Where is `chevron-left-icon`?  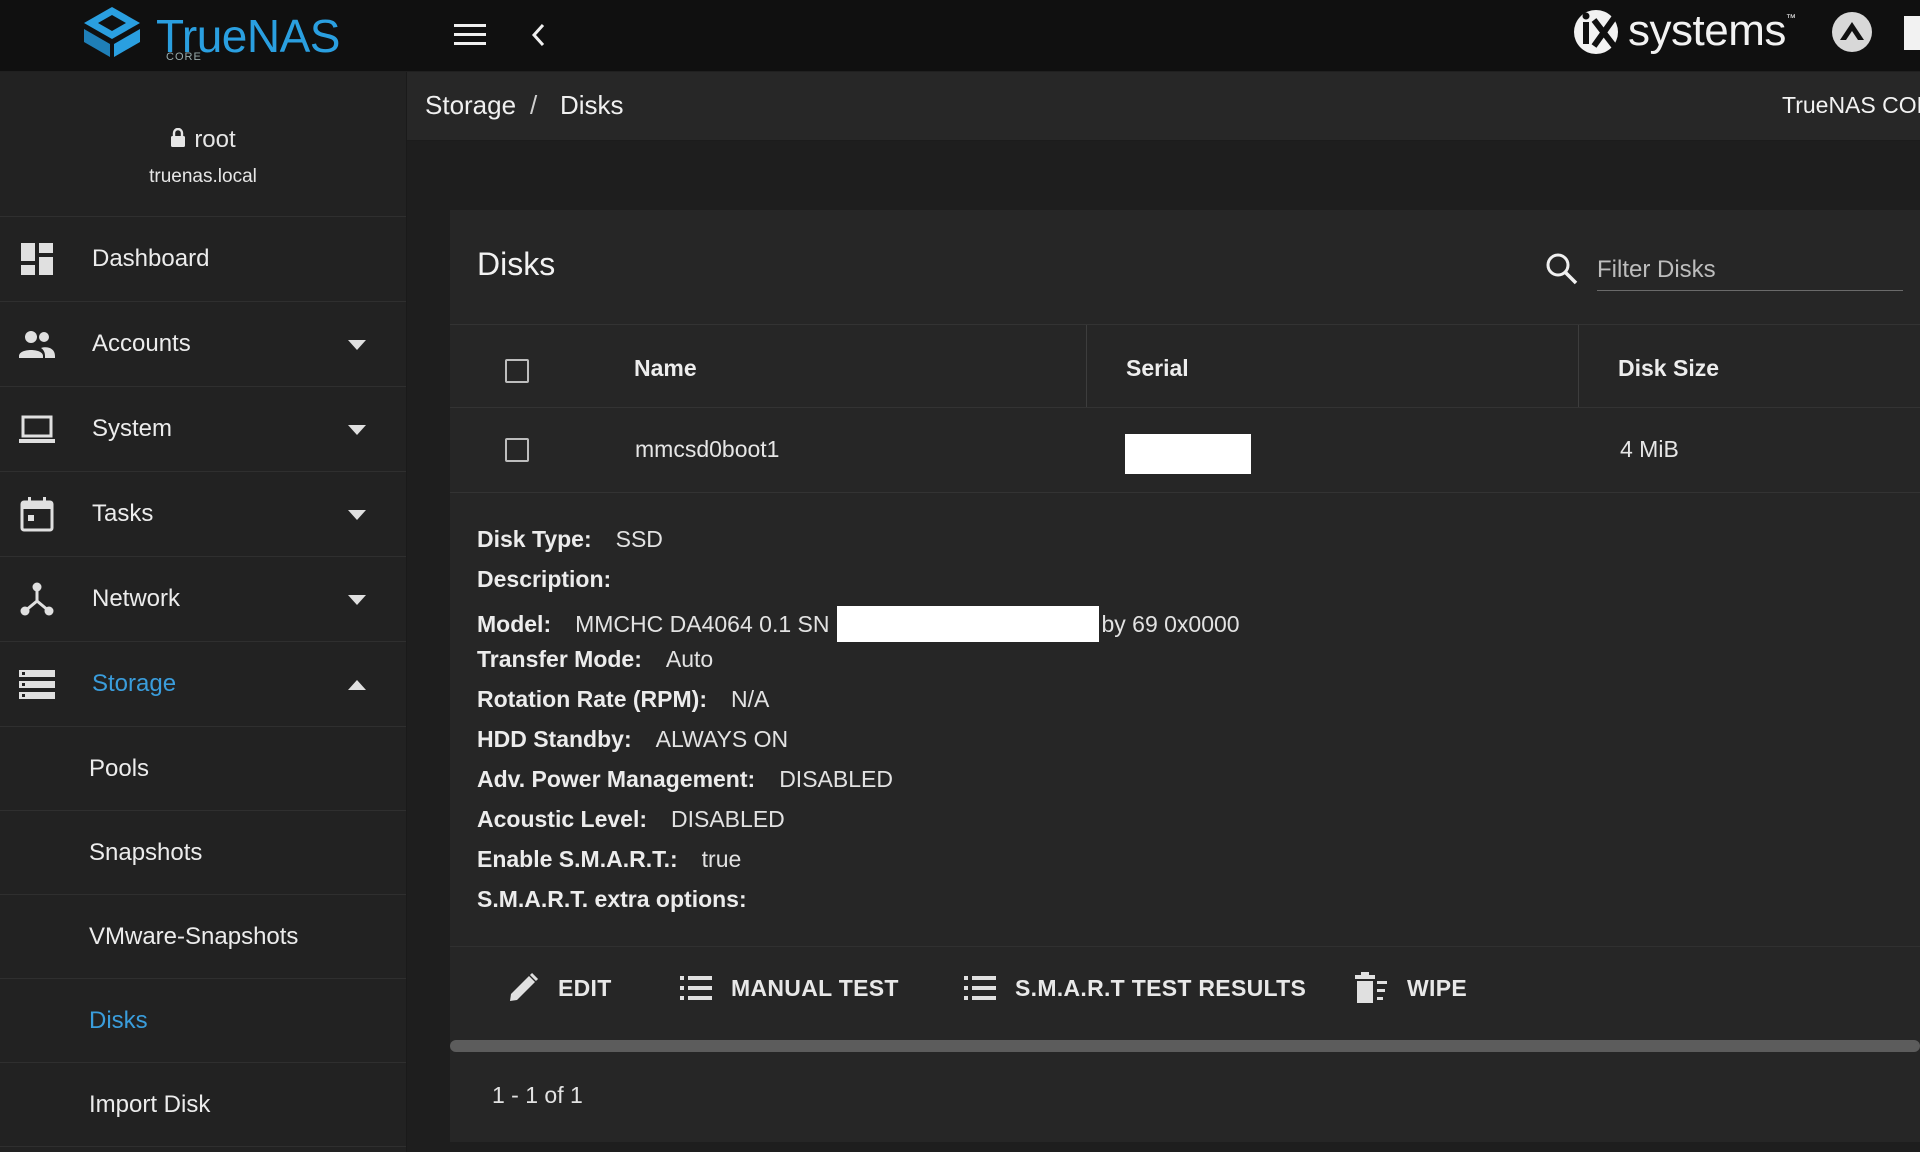 chevron-left-icon is located at coordinates (538, 35).